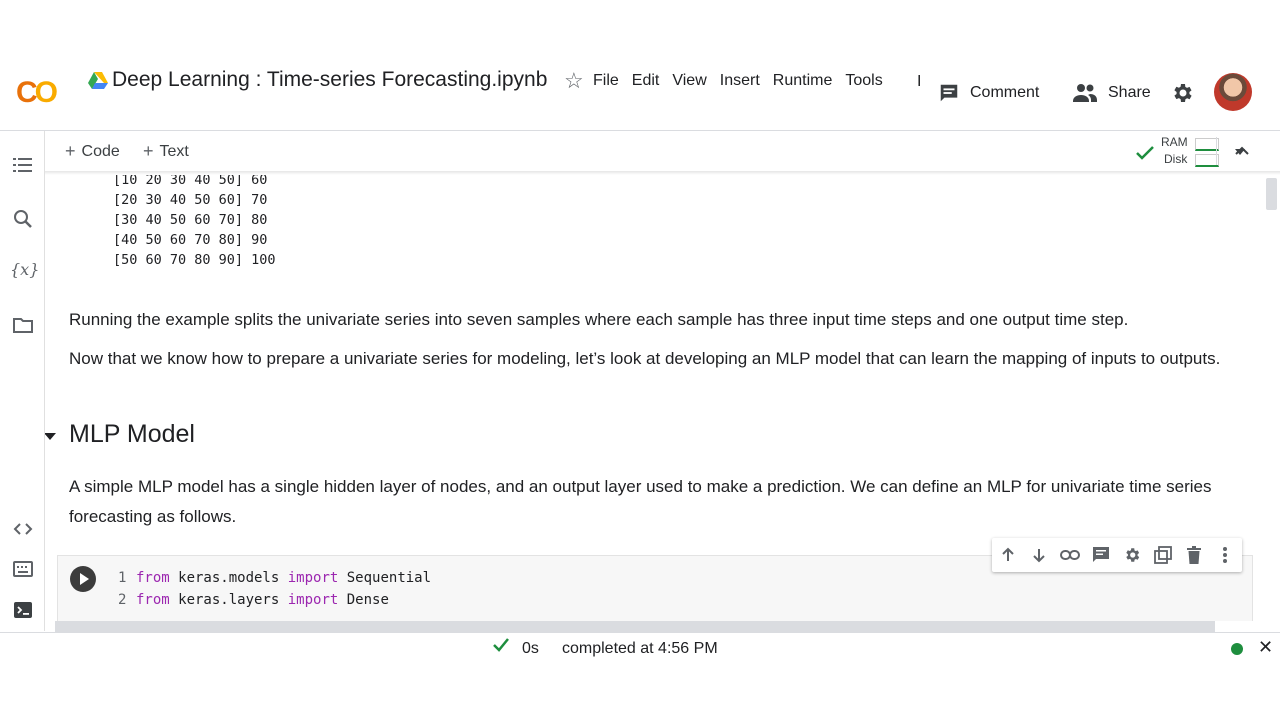  Describe the element at coordinates (1216, 151) in the screenshot. I see `toolbar-divider` at that location.